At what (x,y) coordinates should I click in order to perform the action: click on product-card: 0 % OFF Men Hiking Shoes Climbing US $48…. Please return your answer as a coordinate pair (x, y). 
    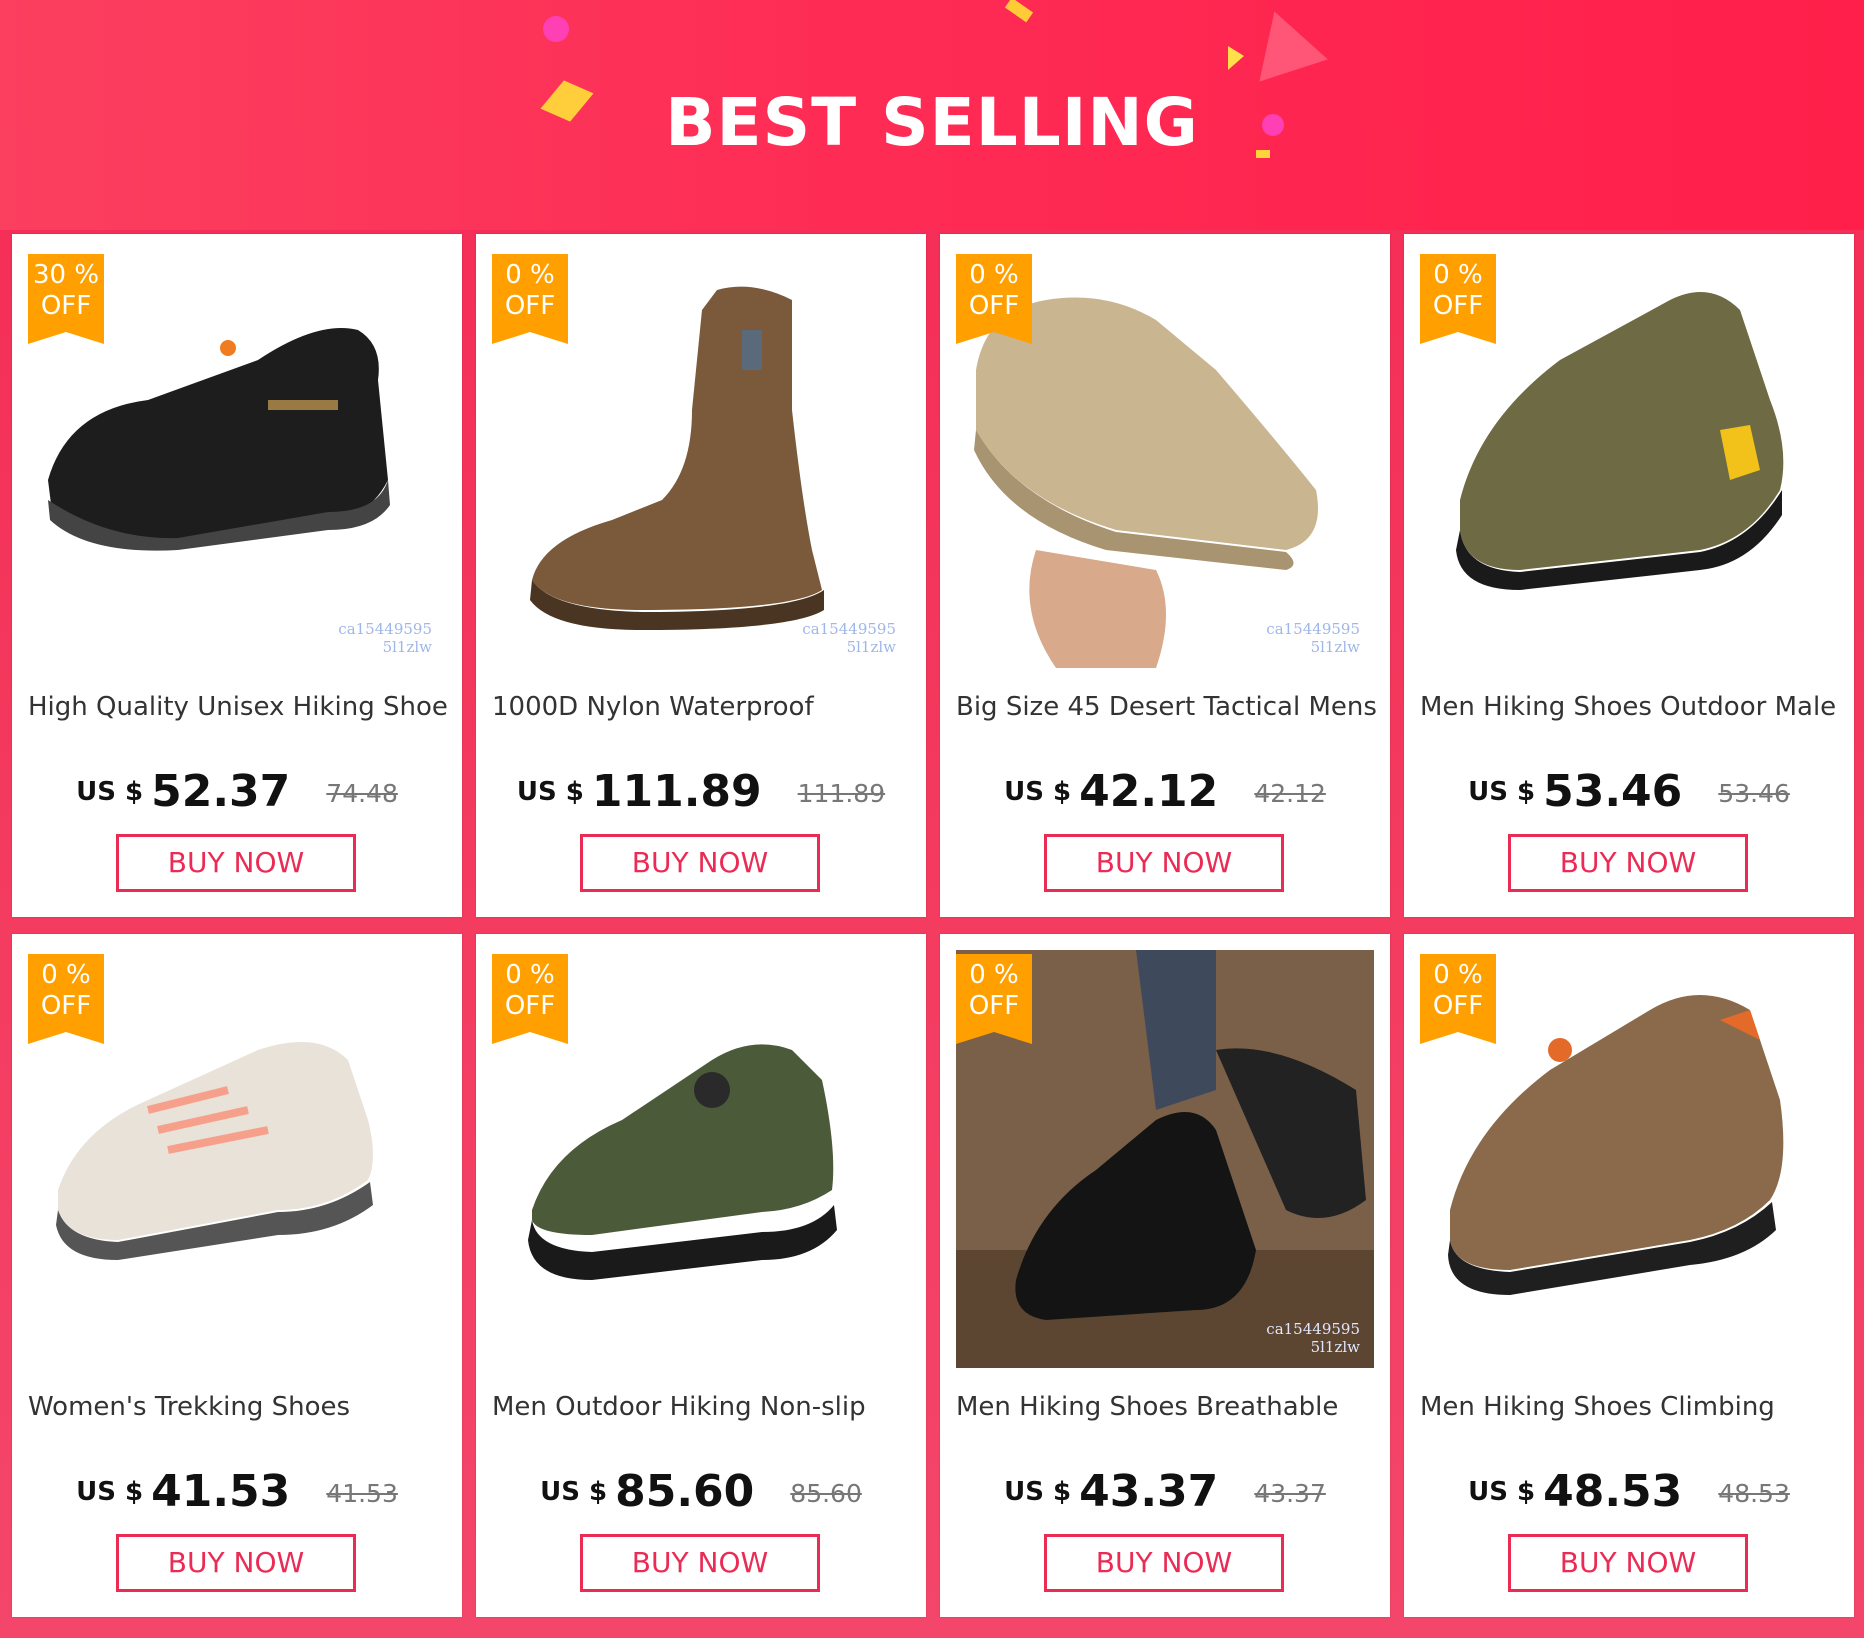
    Looking at the image, I should click on (1629, 1275).